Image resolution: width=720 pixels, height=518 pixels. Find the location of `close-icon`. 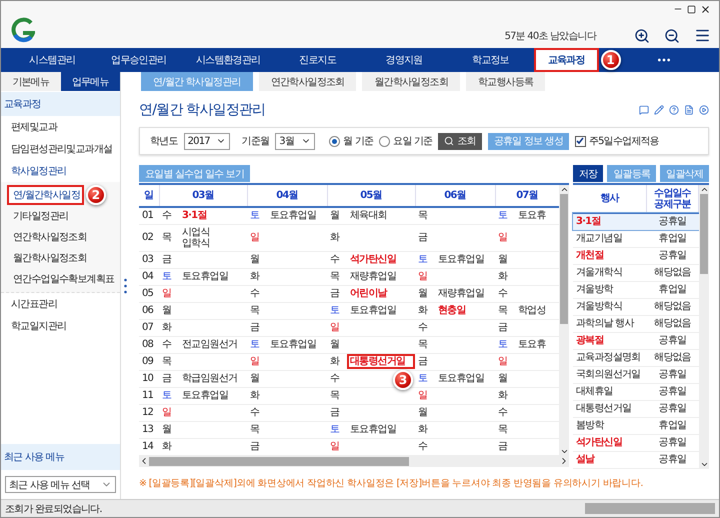

close-icon is located at coordinates (705, 9).